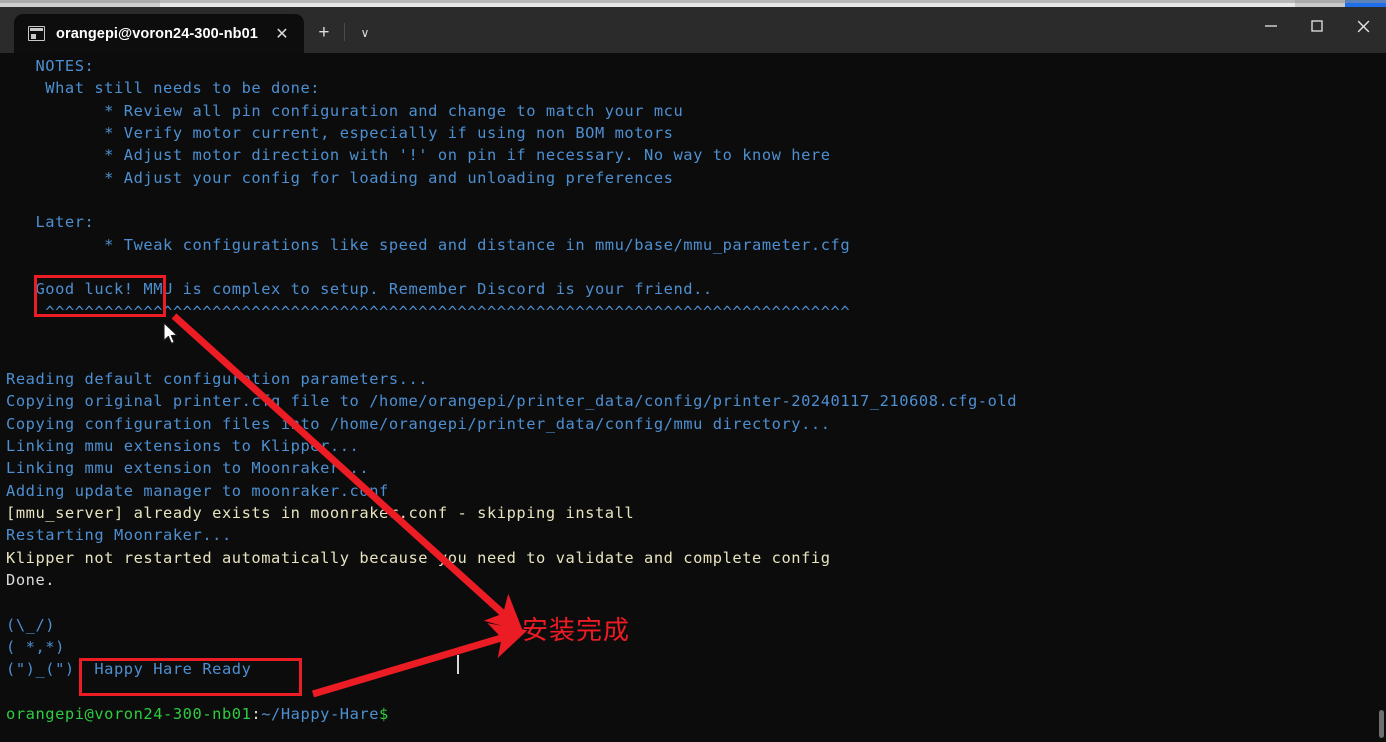 This screenshot has width=1386, height=742. Describe the element at coordinates (1381, 397) in the screenshot. I see `terminal-scrollbar` at that location.